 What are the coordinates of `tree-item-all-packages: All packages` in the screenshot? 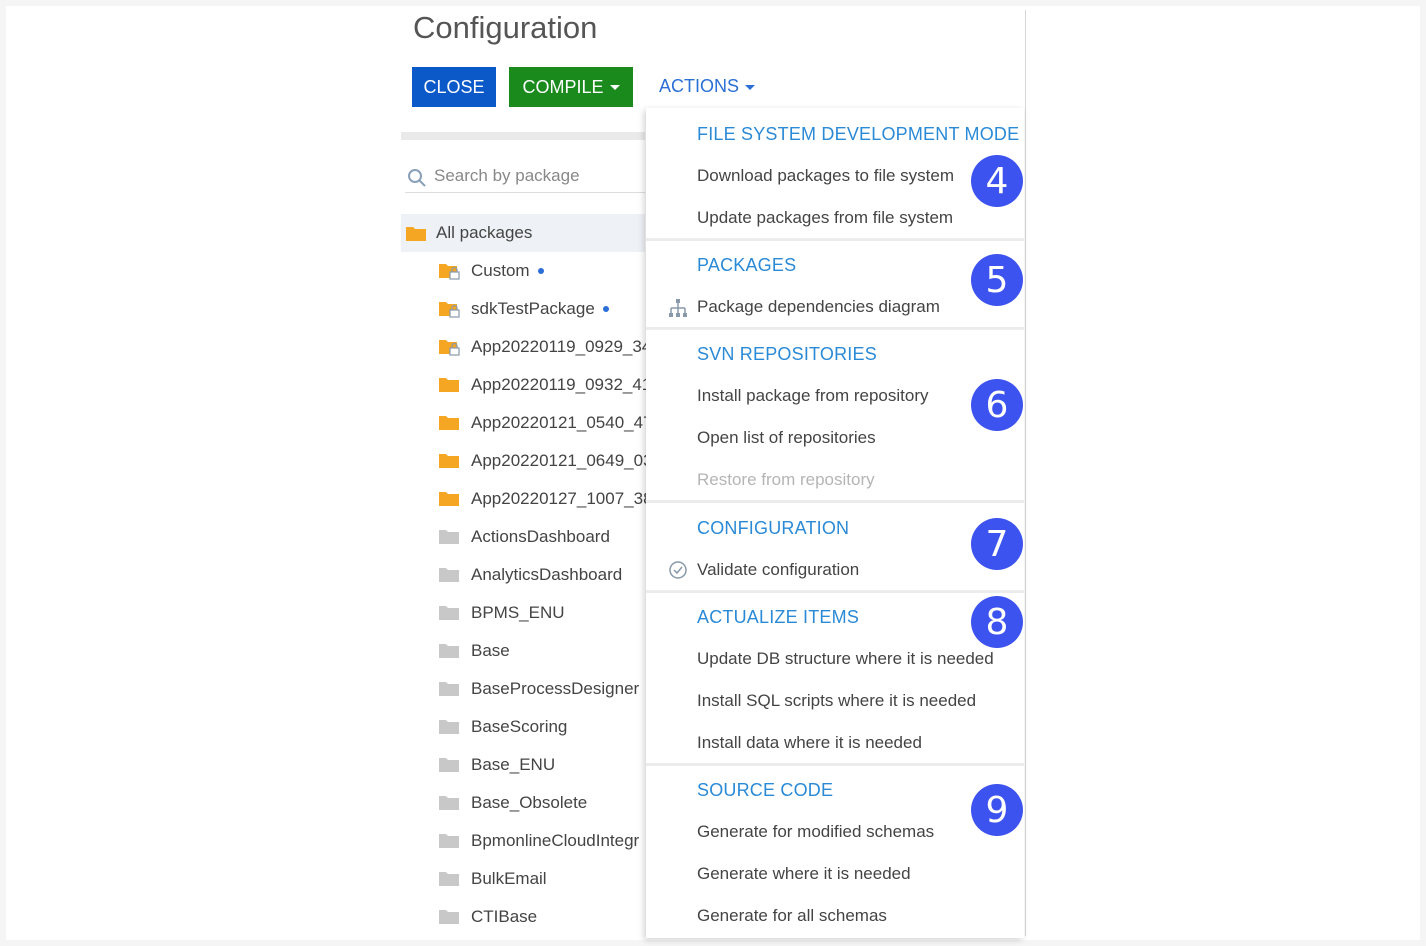 It's located at (523, 233).